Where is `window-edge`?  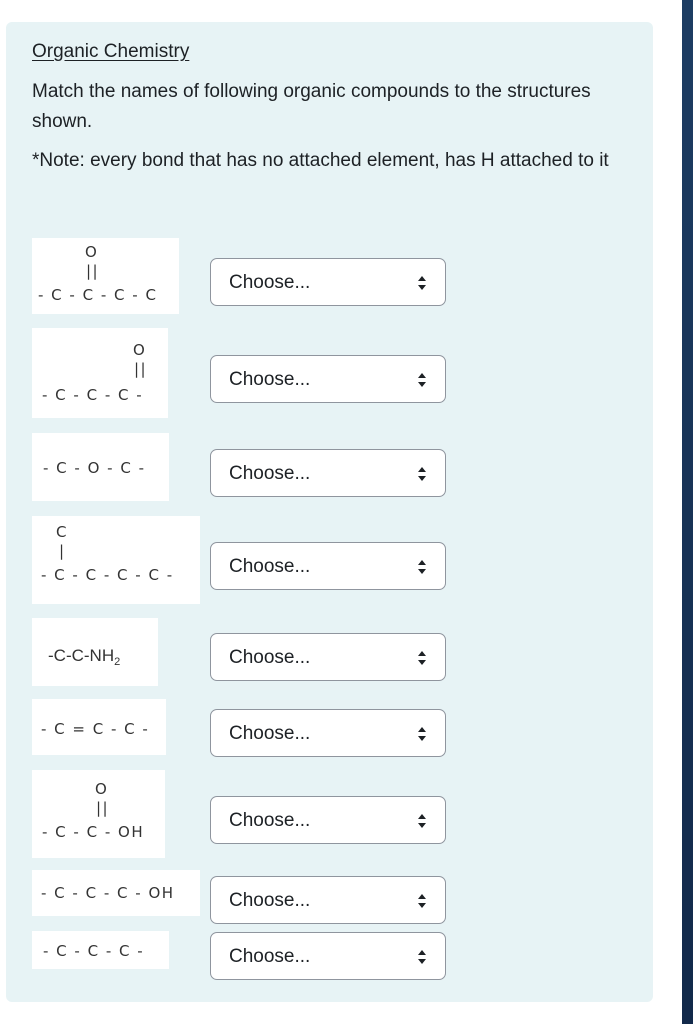 window-edge is located at coordinates (687, 512).